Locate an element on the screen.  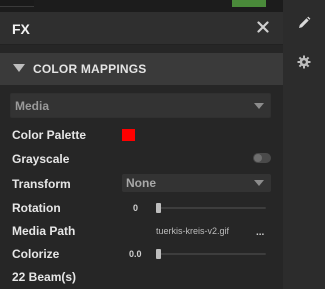
fx-header: FX is located at coordinates (141, 28).